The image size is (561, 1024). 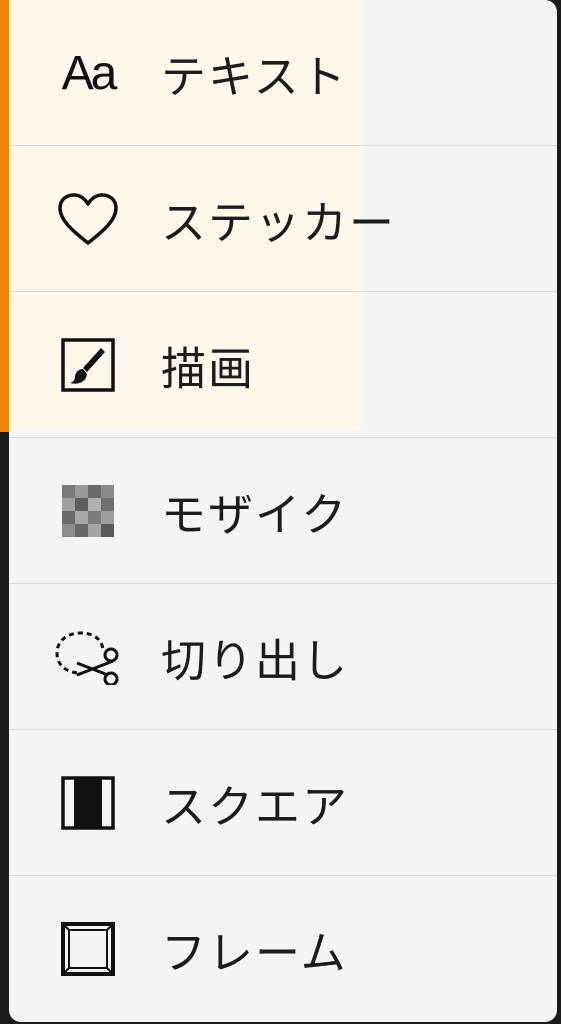 I want to click on scissors-icon, so click(x=88, y=657).